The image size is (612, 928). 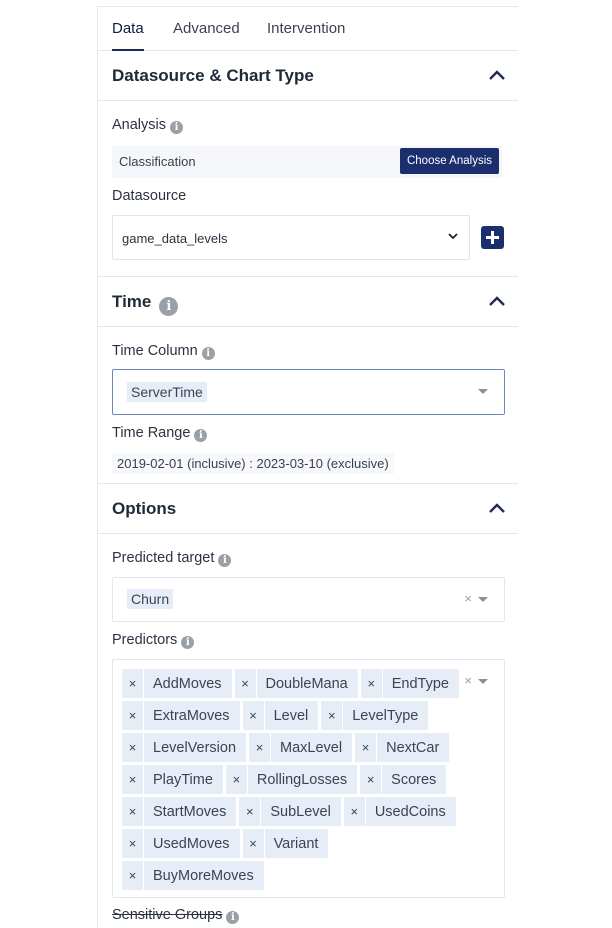 What do you see at coordinates (492, 237) in the screenshot?
I see `add-datasource-button` at bounding box center [492, 237].